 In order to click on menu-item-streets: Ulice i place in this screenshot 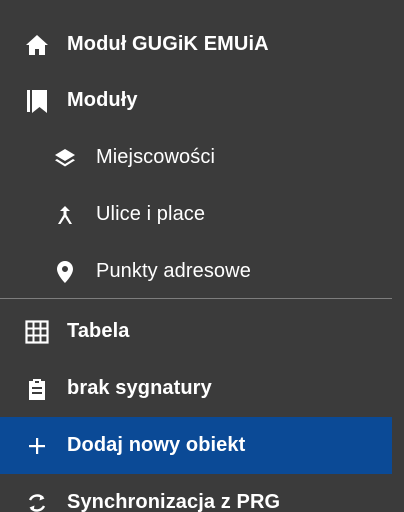, I will do `click(196, 214)`.